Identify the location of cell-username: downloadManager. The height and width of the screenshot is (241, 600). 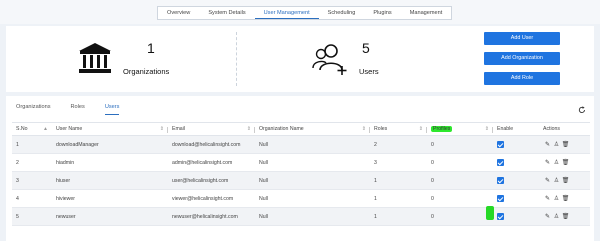
(110, 144).